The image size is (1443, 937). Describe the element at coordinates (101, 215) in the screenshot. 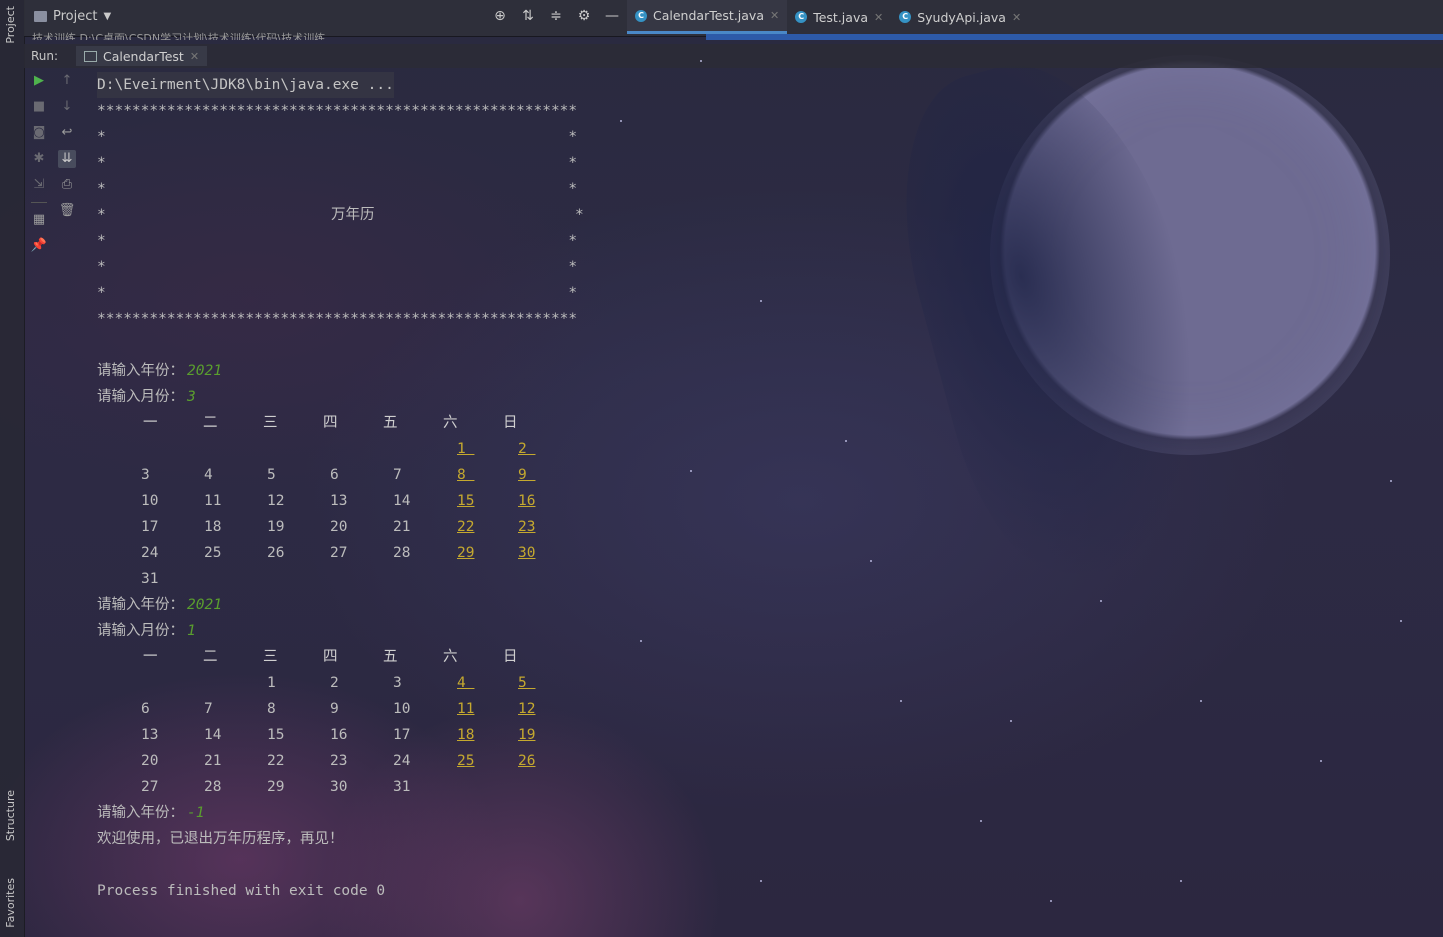

I see `banner-title-line: *` at that location.